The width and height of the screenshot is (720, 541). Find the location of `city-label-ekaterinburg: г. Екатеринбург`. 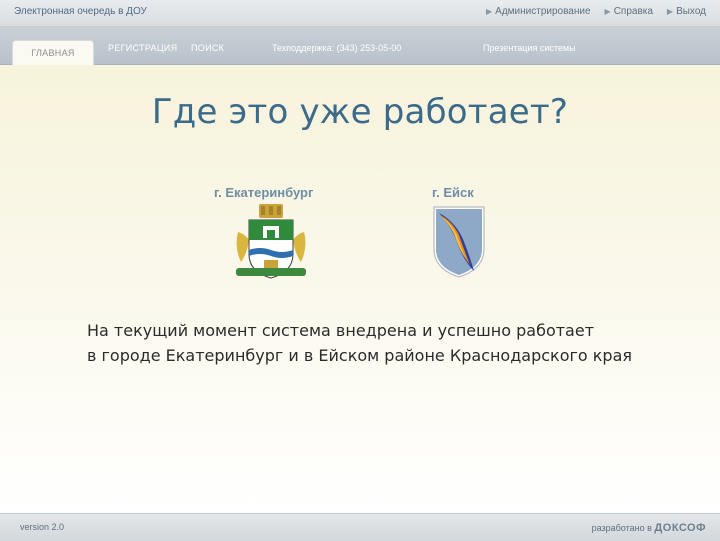

city-label-ekaterinburg: г. Екатеринбург is located at coordinates (264, 192).